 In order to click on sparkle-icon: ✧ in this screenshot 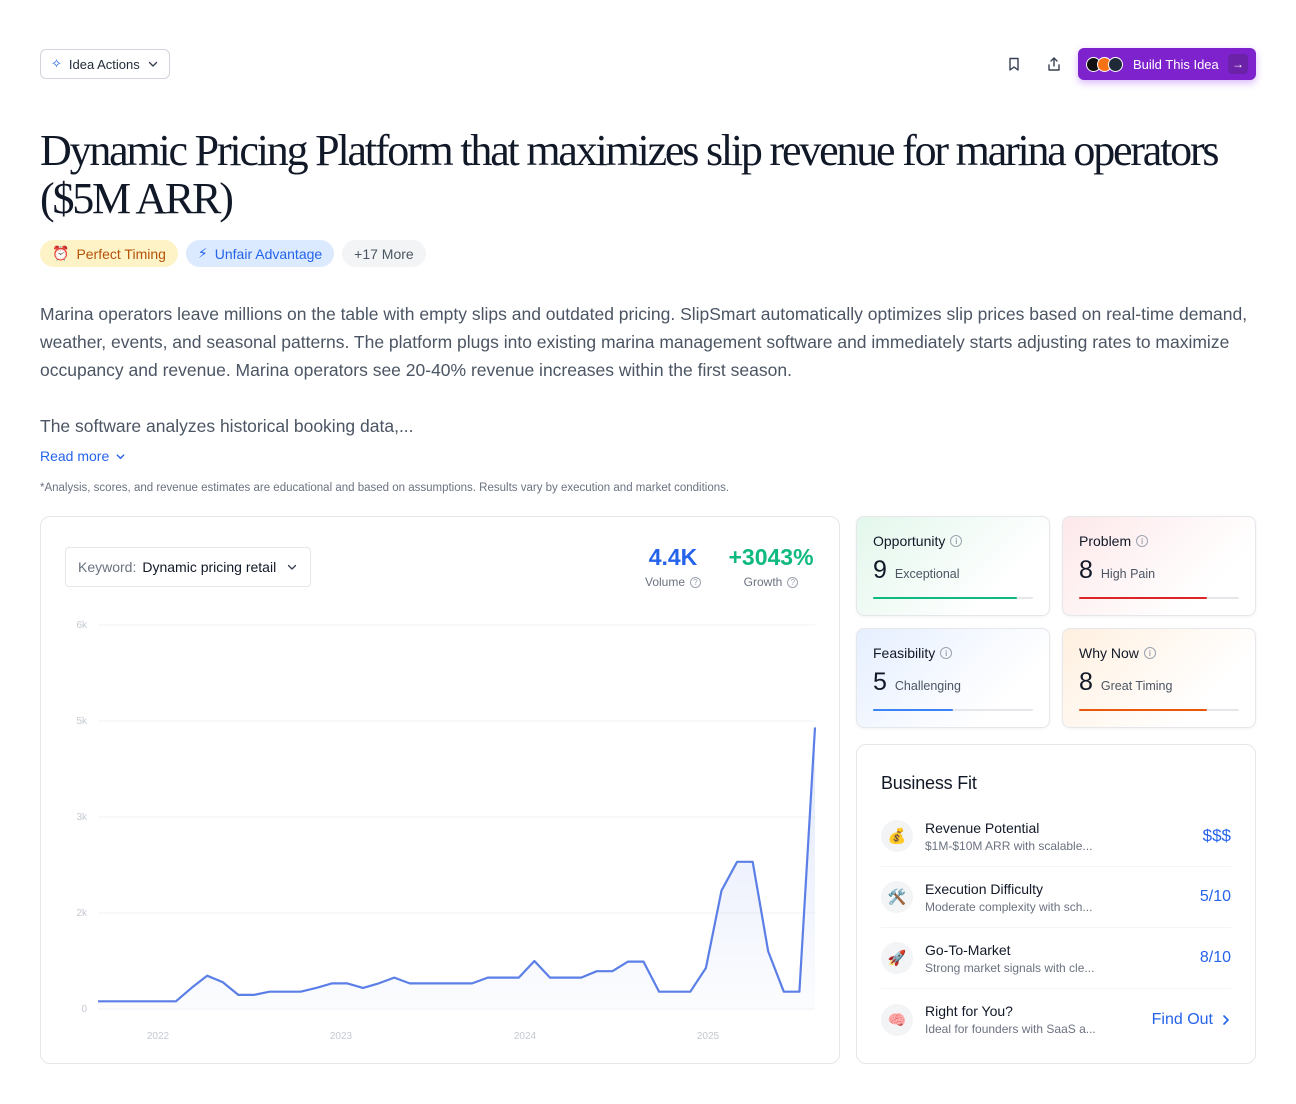, I will do `click(56, 63)`.